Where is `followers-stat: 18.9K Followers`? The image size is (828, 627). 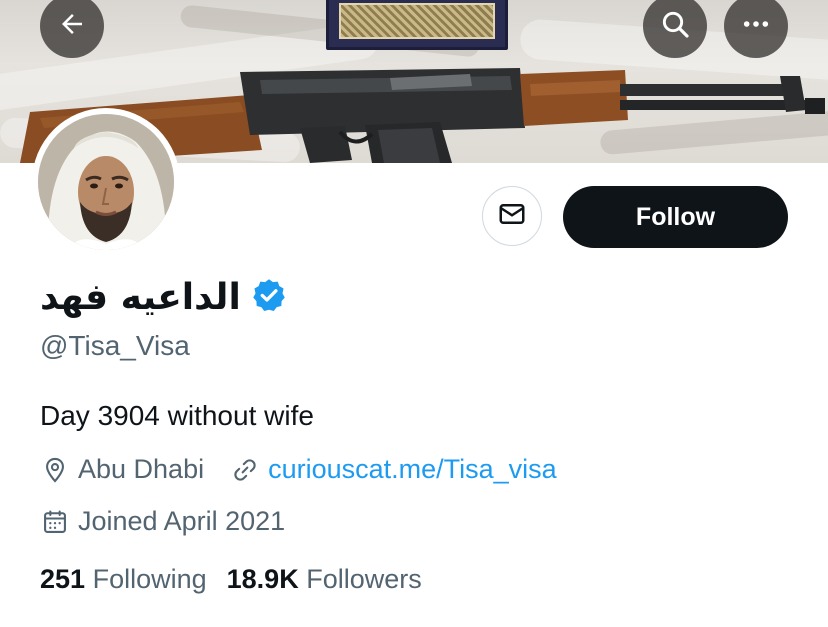 followers-stat: 18.9K Followers is located at coordinates (324, 579).